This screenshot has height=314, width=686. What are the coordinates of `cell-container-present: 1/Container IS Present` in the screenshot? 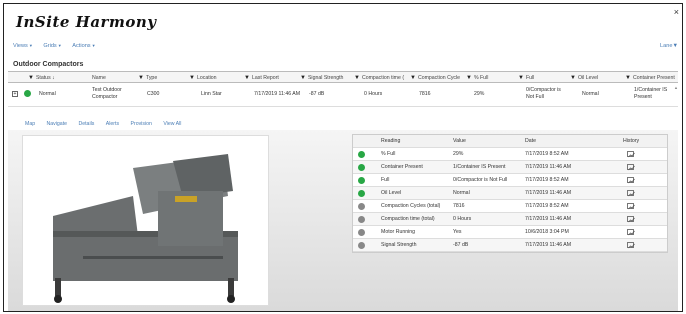 It's located at (651, 93).